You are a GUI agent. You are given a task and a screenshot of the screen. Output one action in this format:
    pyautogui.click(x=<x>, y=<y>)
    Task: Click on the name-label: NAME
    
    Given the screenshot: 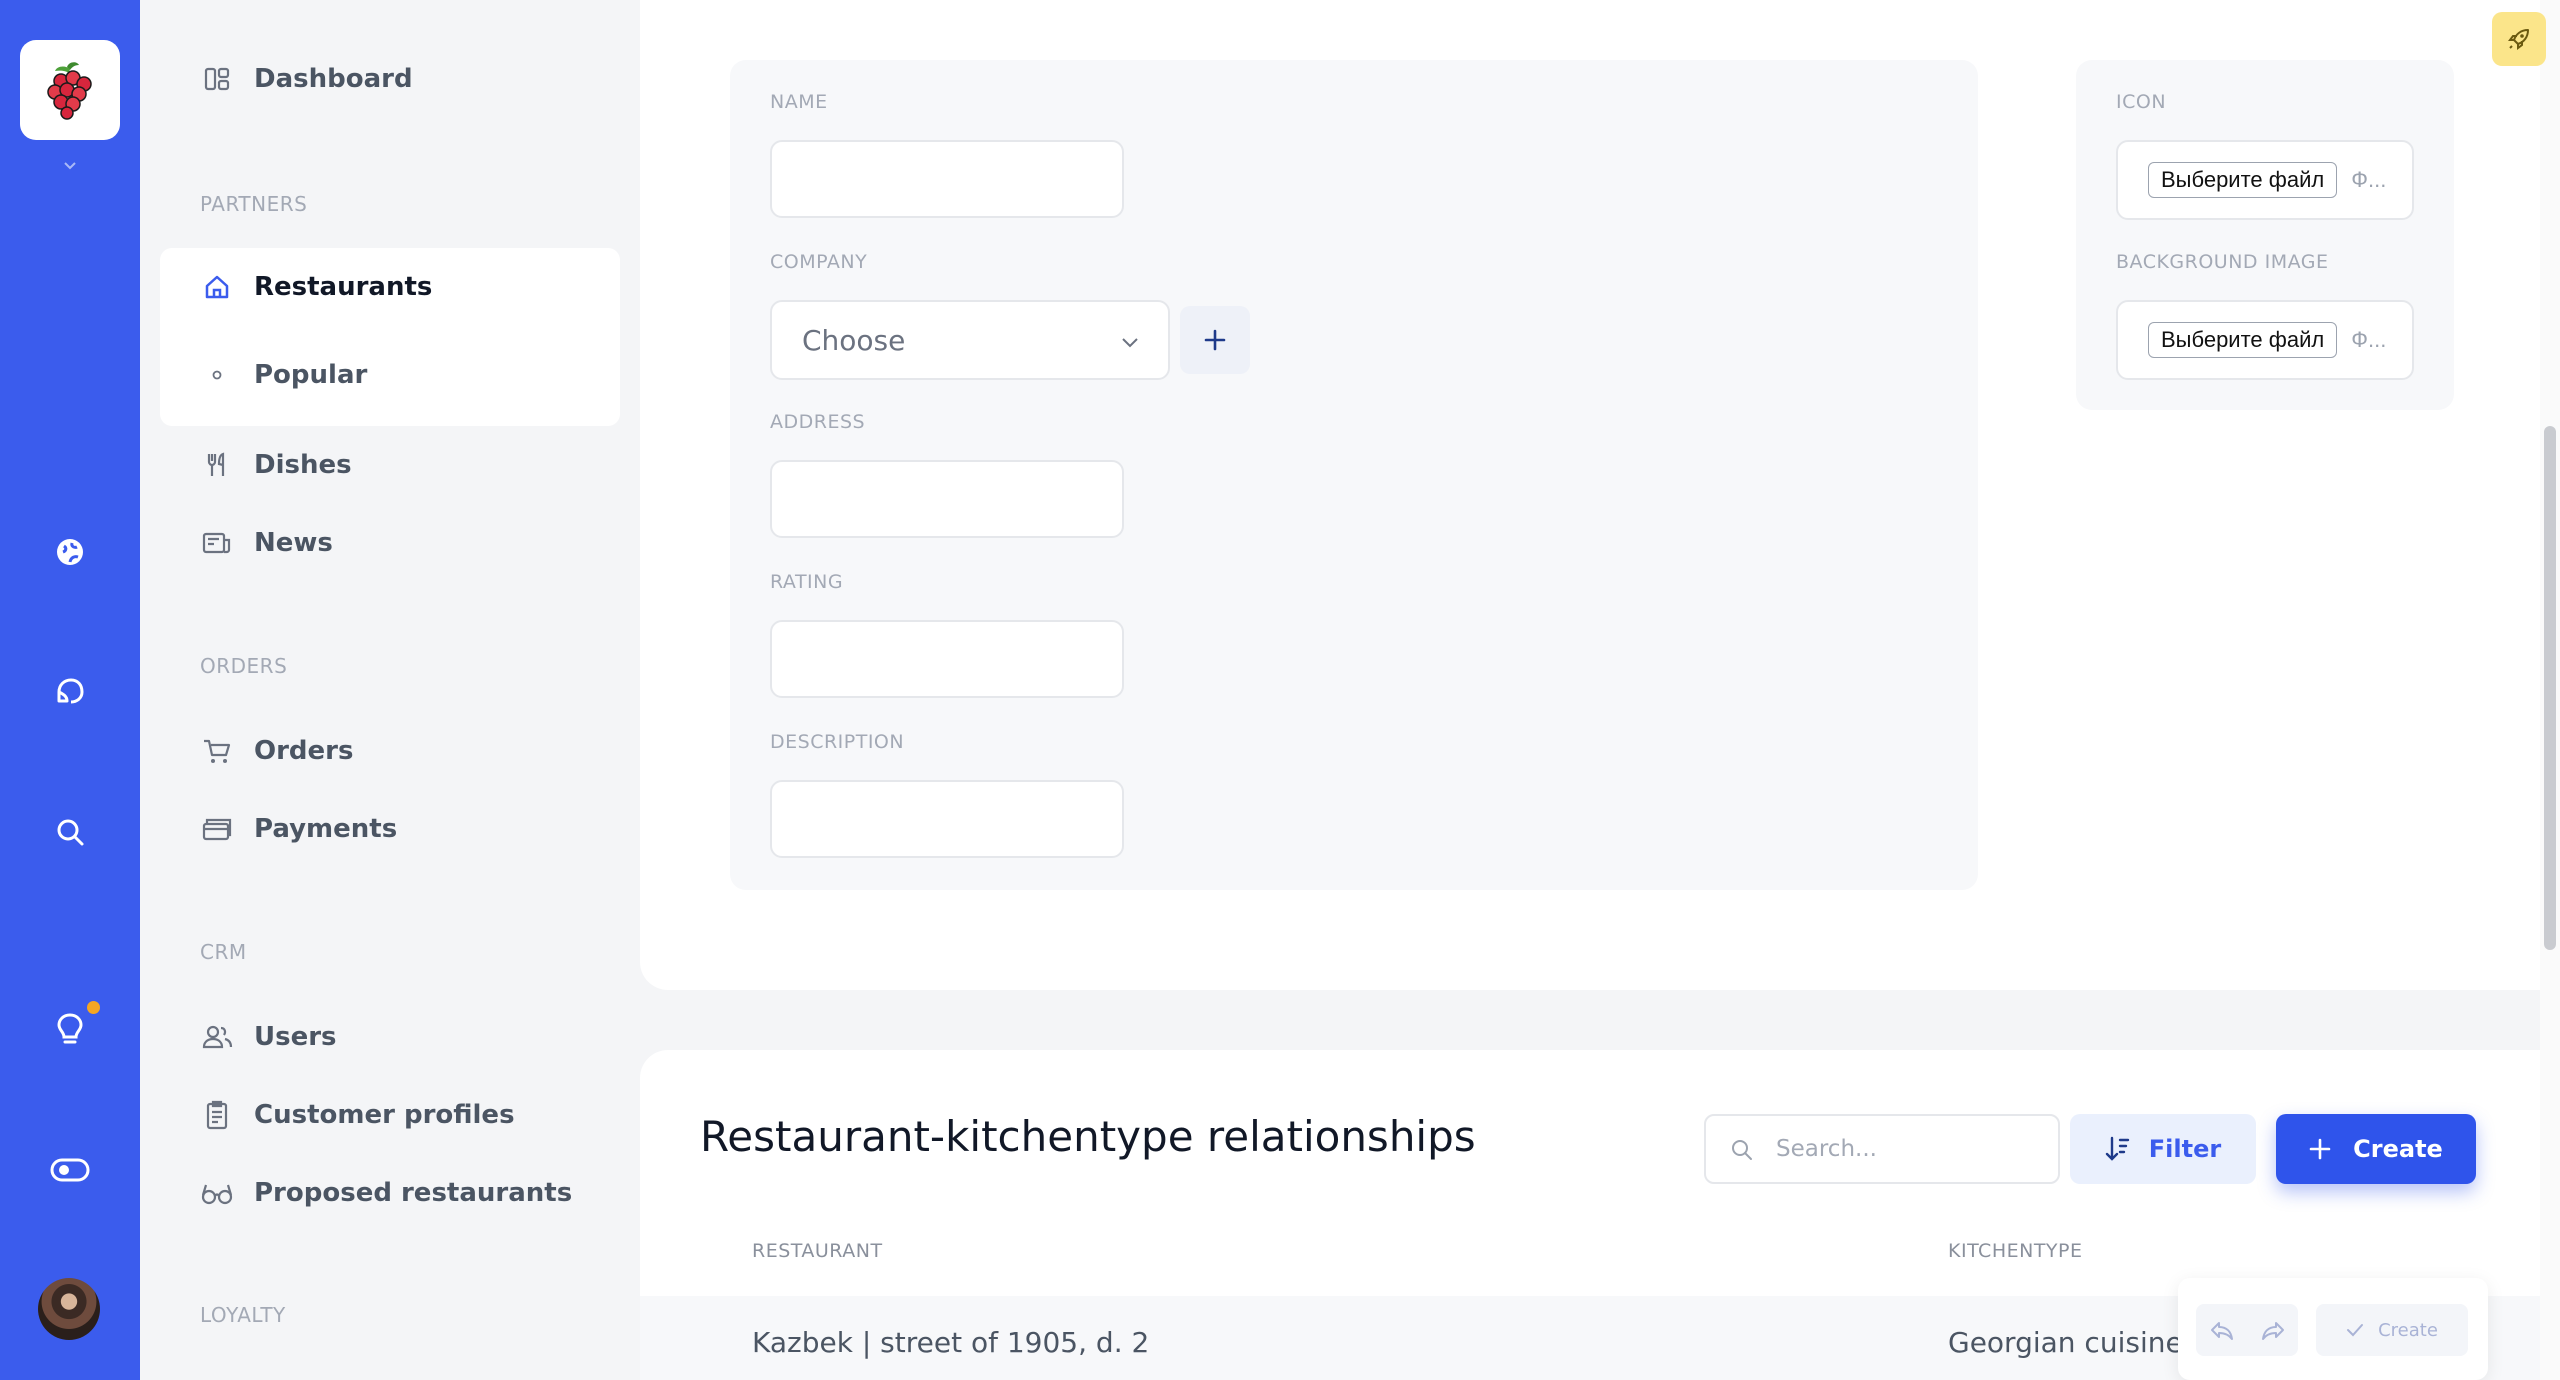 What is the action you would take?
    pyautogui.click(x=799, y=102)
    